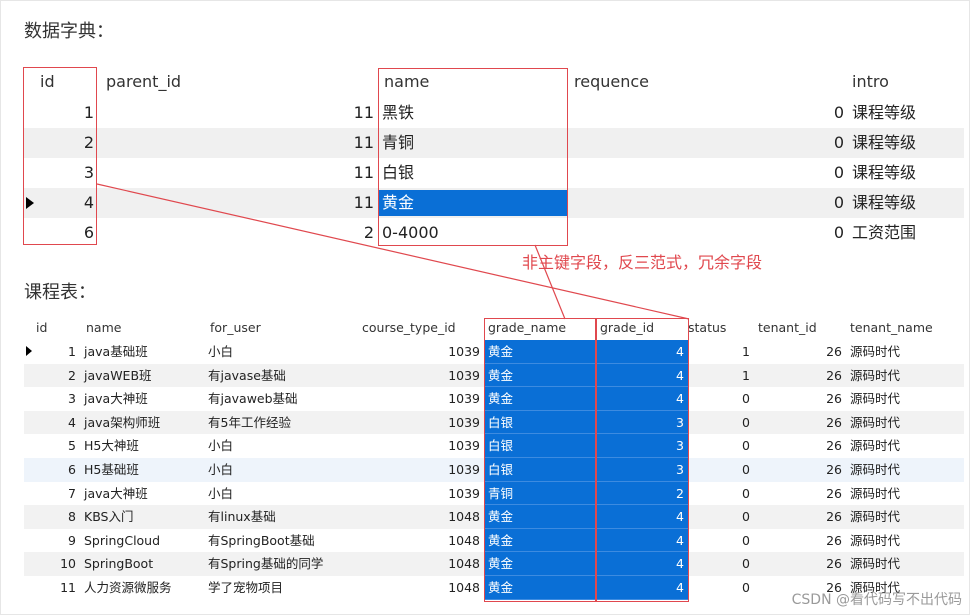 The height and width of the screenshot is (615, 970). Describe the element at coordinates (642, 262) in the screenshot. I see `annotation-label: 非主键字段，反三范式，冗余字段` at that location.